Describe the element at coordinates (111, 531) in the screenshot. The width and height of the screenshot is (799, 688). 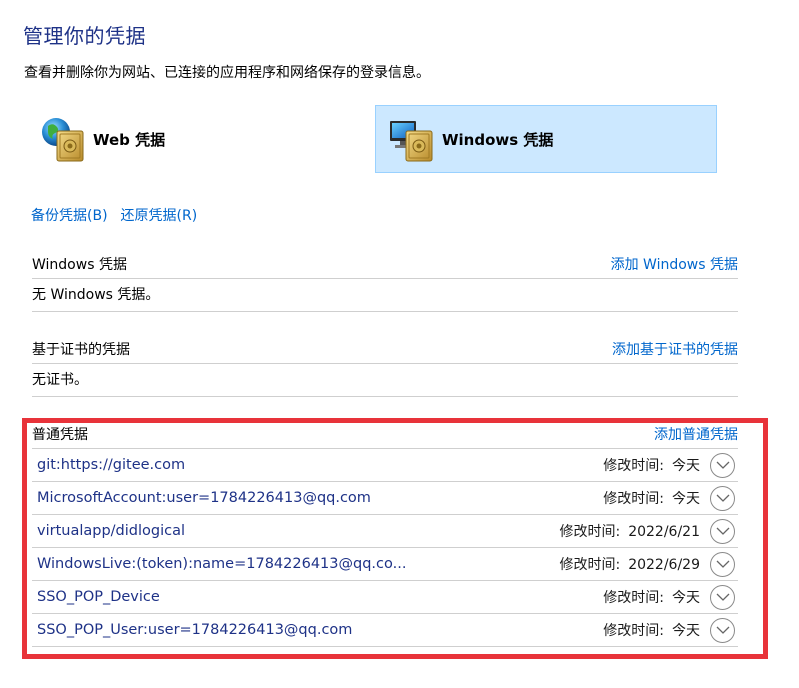
I see `credential-name: virtualapp/didlogical` at that location.